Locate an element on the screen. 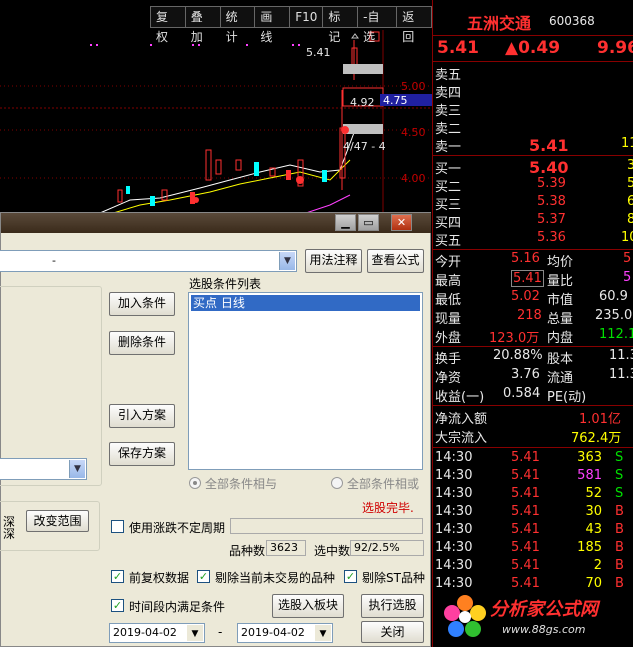 The height and width of the screenshot is (647, 633). time-range-checkbox: ✓ is located at coordinates (117, 605).